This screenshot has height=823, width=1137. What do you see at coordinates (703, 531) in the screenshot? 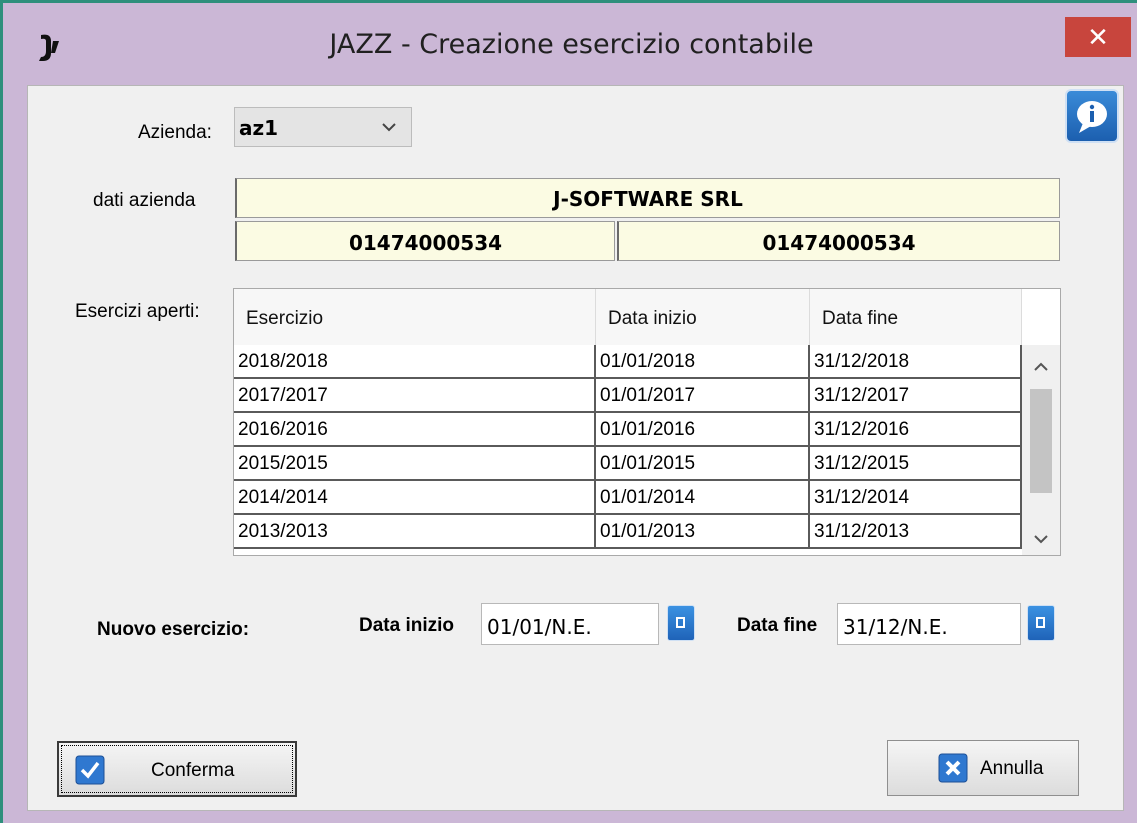
I see `cell-data-inizio: 01/01/2013` at bounding box center [703, 531].